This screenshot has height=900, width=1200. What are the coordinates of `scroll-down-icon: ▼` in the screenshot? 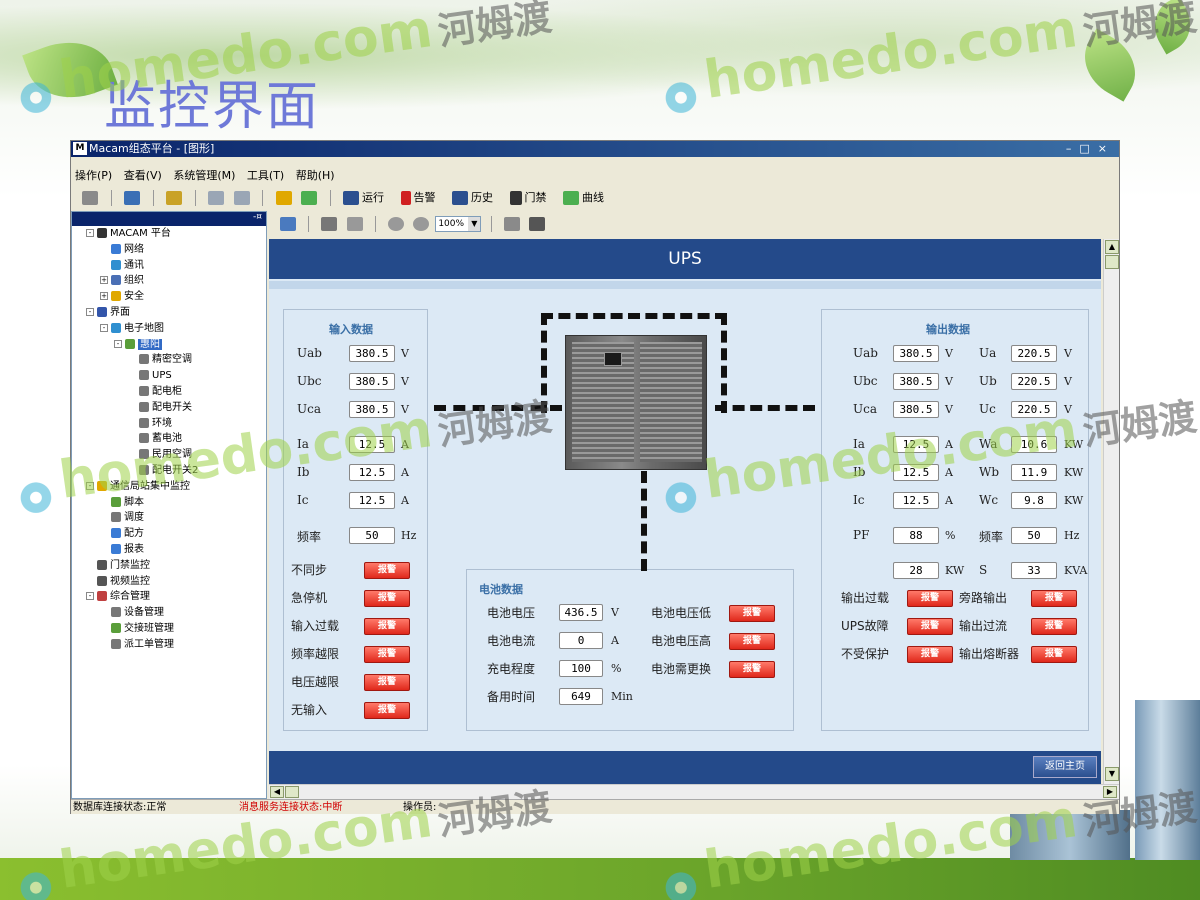 It's located at (1112, 774).